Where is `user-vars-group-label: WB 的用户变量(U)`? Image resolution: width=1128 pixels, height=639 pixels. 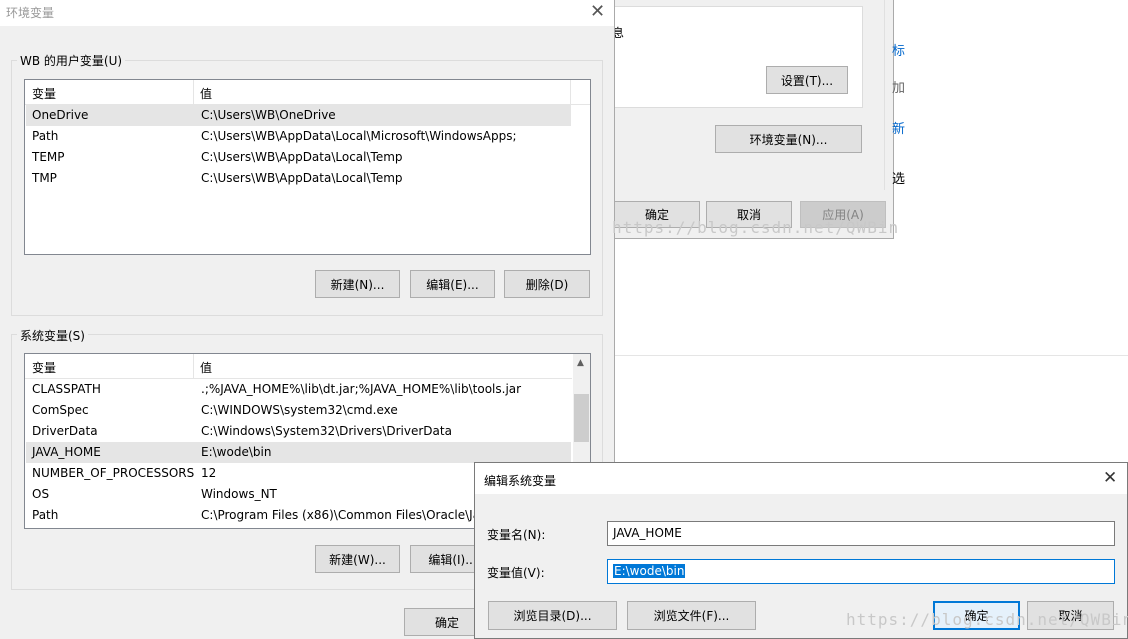 user-vars-group-label: WB 的用户变量(U) is located at coordinates (71, 60).